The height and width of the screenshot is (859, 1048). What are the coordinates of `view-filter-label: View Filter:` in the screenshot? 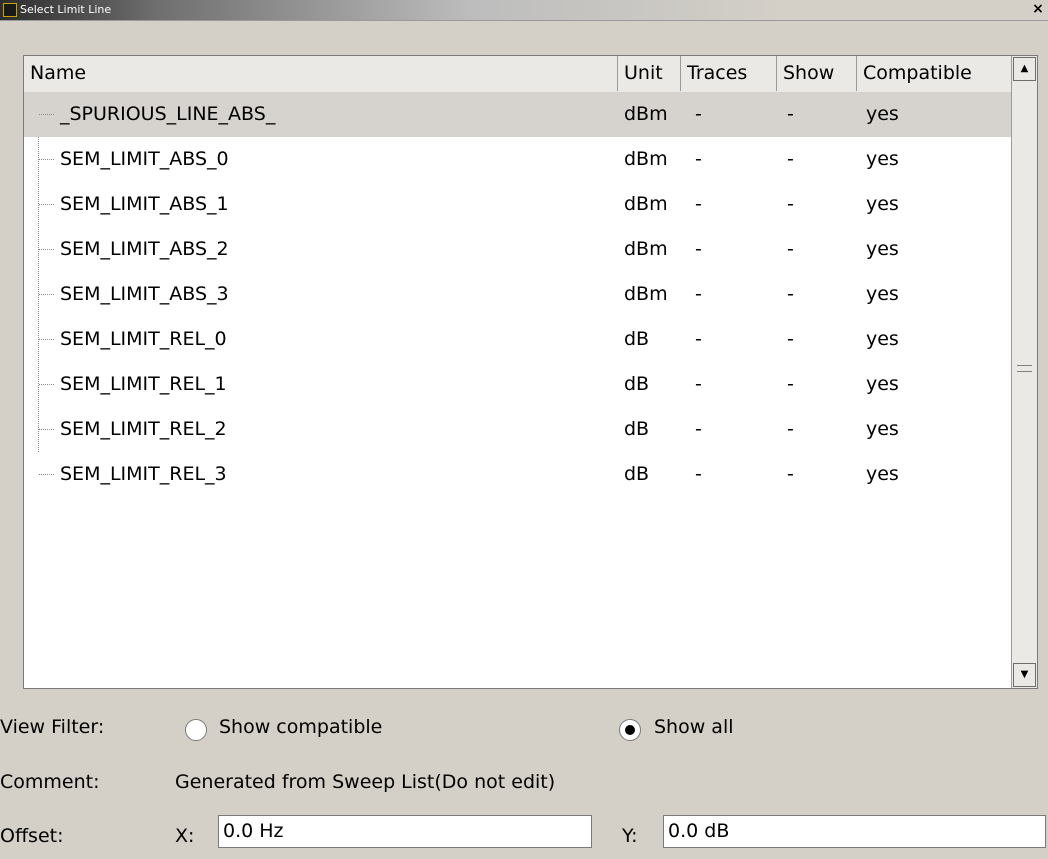 It's located at (52, 727).